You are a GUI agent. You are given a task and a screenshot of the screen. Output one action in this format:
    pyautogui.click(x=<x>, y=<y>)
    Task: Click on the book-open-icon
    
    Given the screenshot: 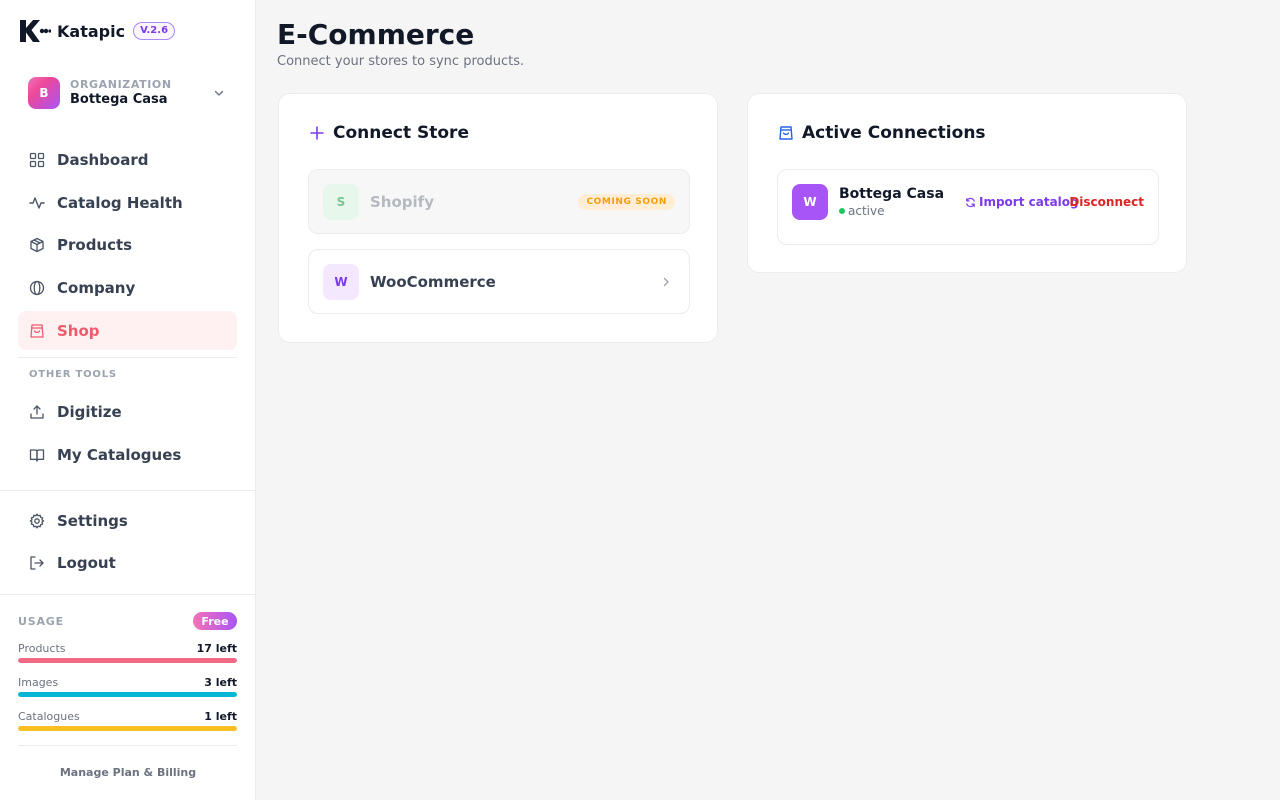 What is the action you would take?
    pyautogui.click(x=37, y=455)
    